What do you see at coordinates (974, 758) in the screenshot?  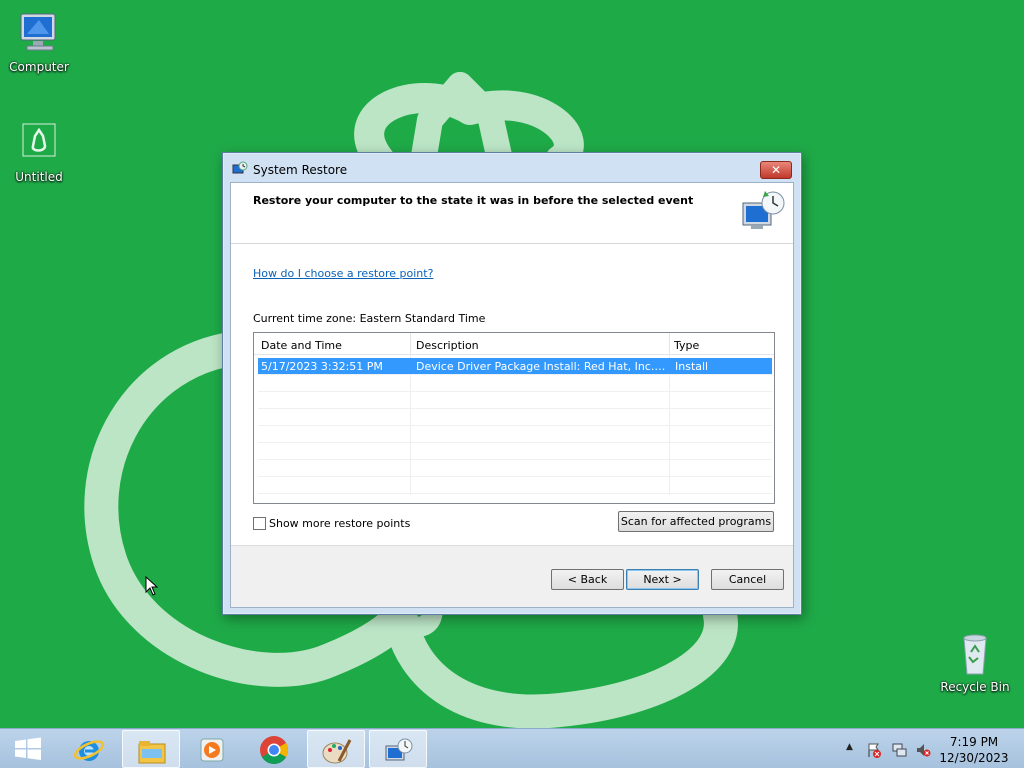 I see `clock-date: 12/30/2023` at bounding box center [974, 758].